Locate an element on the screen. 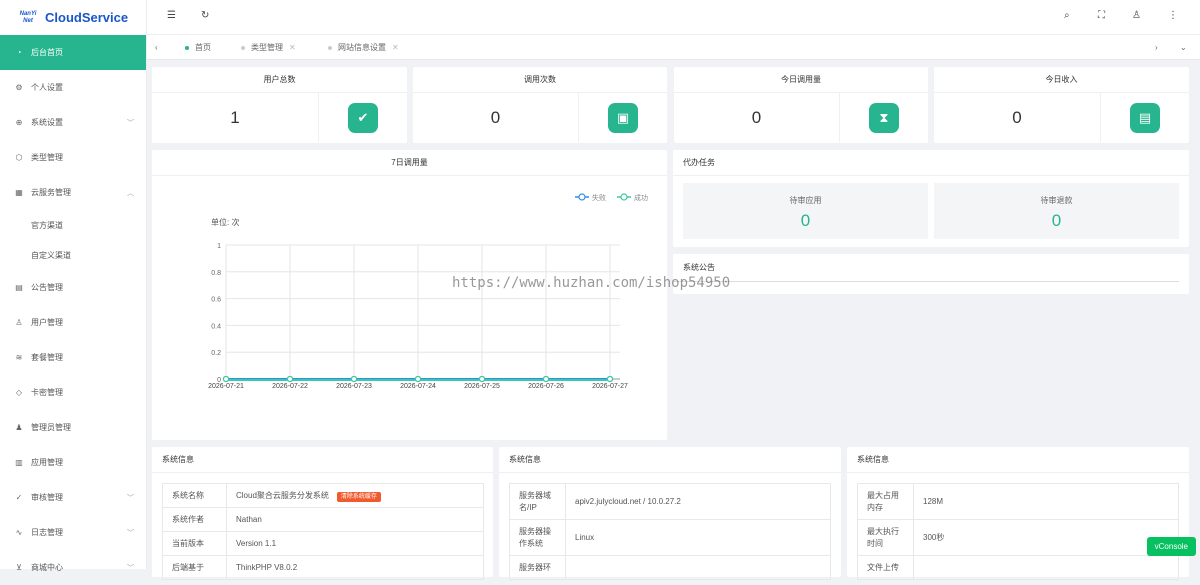 This screenshot has width=1200, height=585. sidebar-item-review: ✓ 审核管理 ﹀ is located at coordinates (73, 497).